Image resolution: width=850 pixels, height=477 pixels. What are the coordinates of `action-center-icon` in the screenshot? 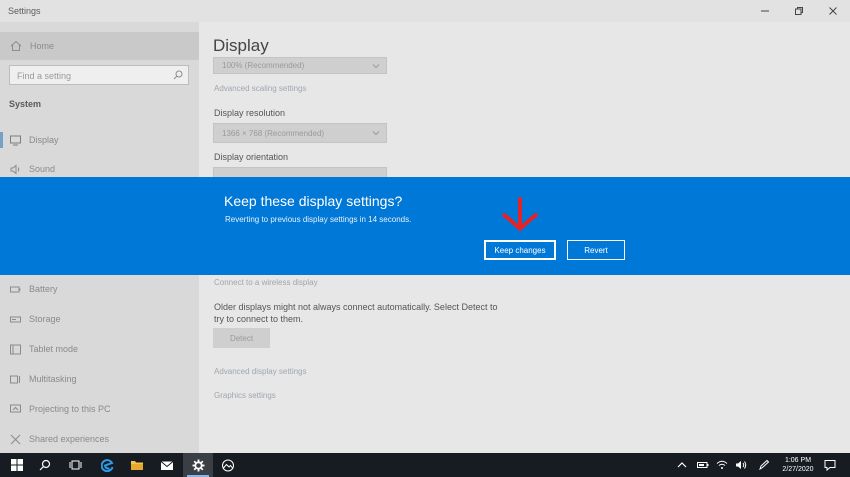 It's located at (830, 465).